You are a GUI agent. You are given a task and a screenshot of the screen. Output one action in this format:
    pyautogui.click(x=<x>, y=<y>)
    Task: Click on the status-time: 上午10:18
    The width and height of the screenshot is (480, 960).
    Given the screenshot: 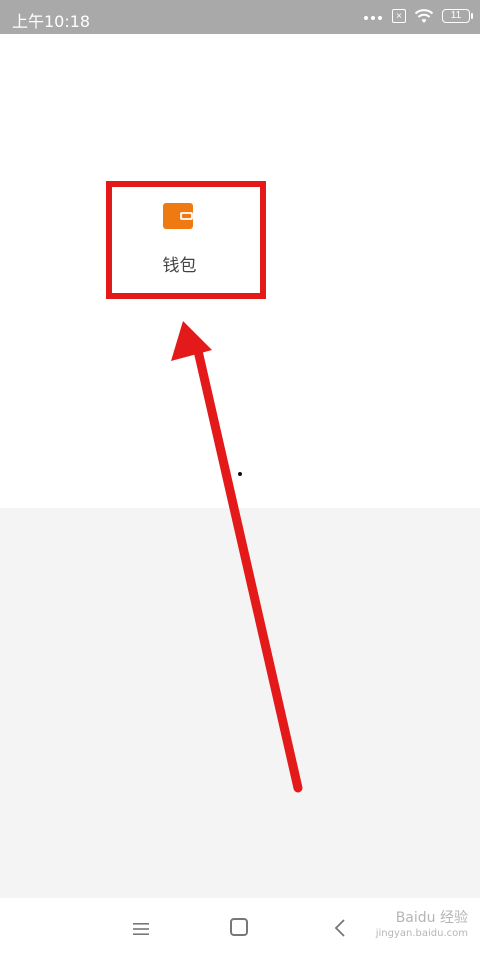 What is the action you would take?
    pyautogui.click(x=51, y=21)
    